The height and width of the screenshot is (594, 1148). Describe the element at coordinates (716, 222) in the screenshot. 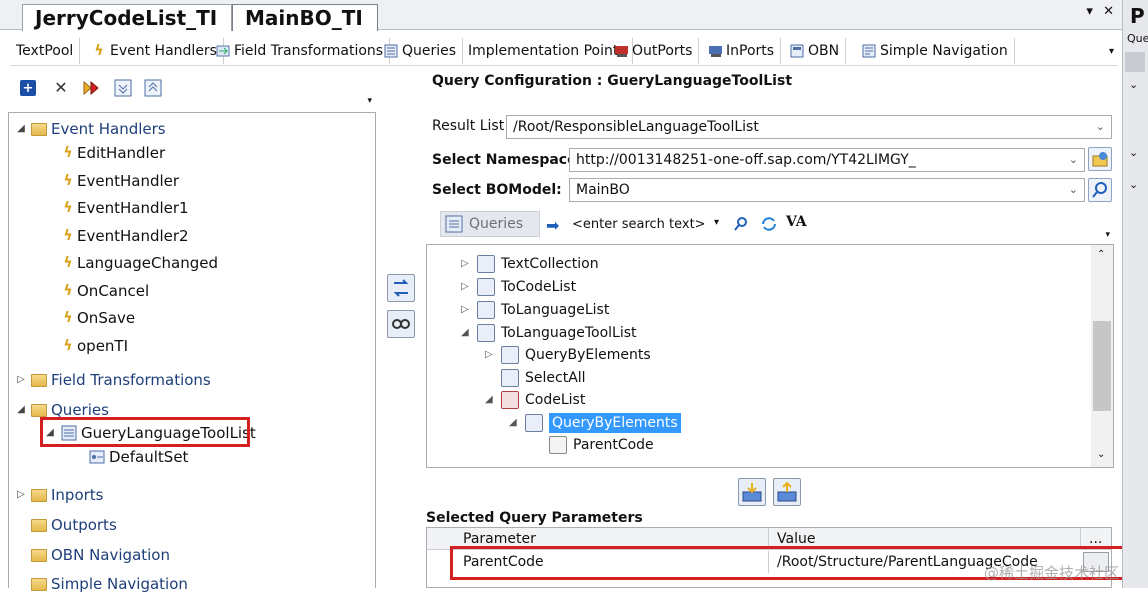

I see `chevron-down-icon: ▾` at that location.